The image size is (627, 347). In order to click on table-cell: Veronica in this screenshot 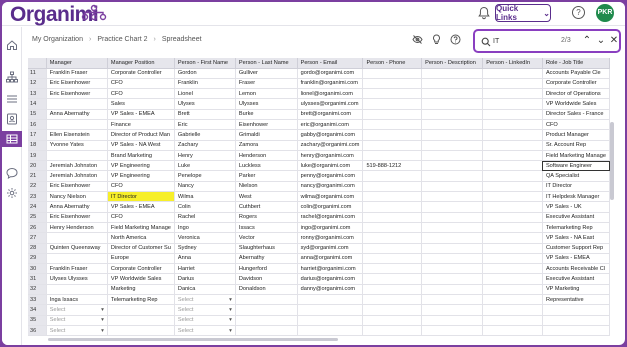, I will do `click(205, 238)`.